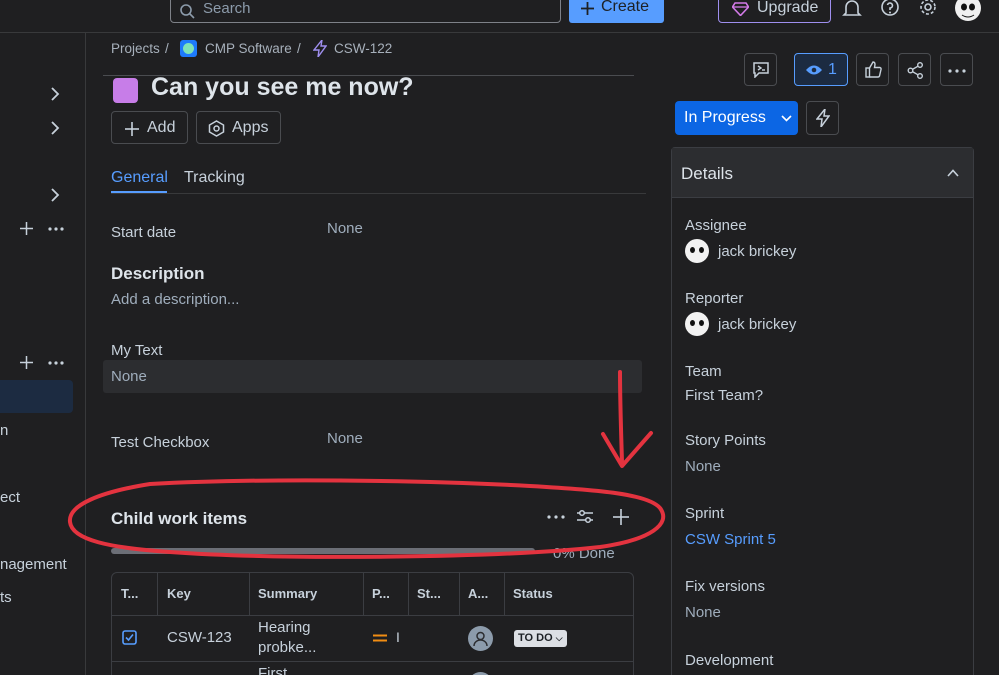  I want to click on breadcrumb-issue-key: CSW-122, so click(363, 48).